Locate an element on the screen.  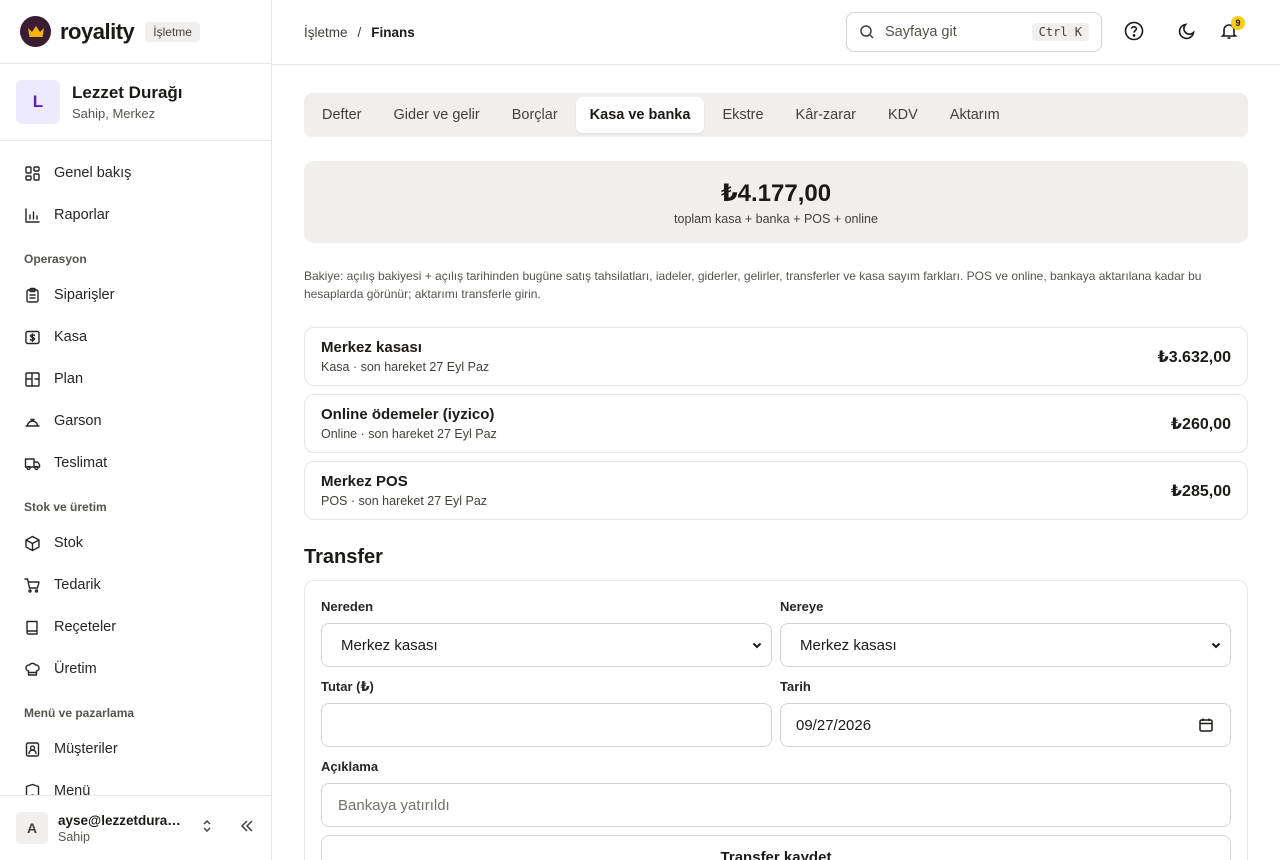
sidebar-item-label: Raporlar is located at coordinates (82, 215).